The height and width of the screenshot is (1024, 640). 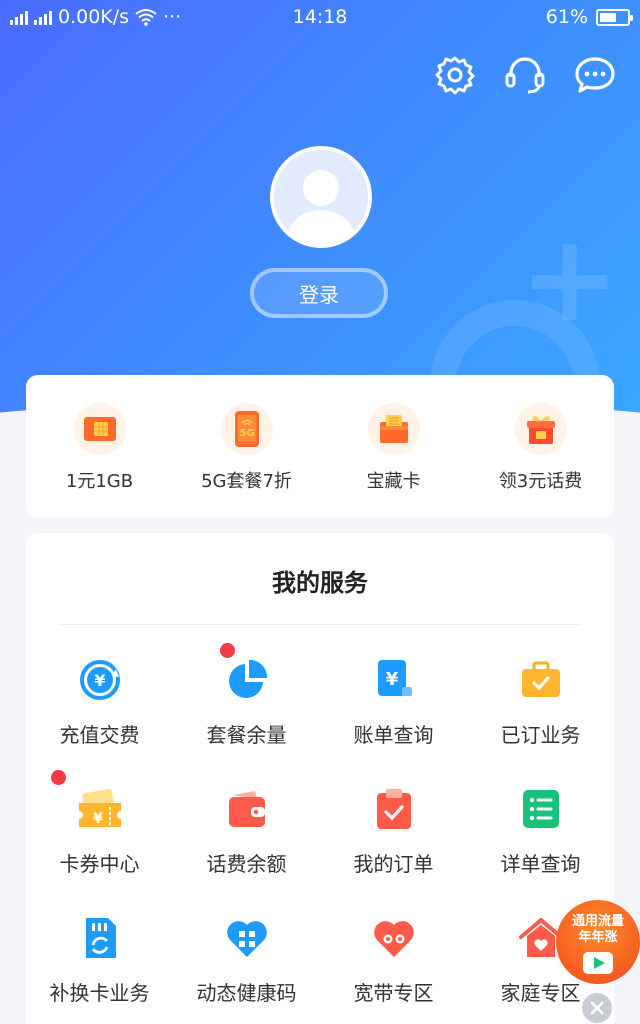 What do you see at coordinates (540, 735) in the screenshot?
I see `service-label: 已订业务` at bounding box center [540, 735].